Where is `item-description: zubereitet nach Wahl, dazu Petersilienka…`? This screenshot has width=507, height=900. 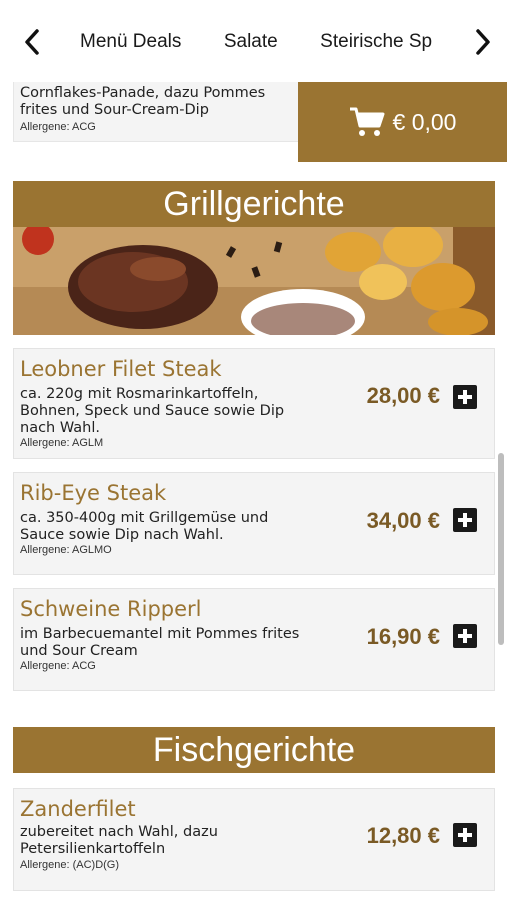 item-description: zubereitet nach Wahl, dazu Petersilienka… is located at coordinates (119, 840).